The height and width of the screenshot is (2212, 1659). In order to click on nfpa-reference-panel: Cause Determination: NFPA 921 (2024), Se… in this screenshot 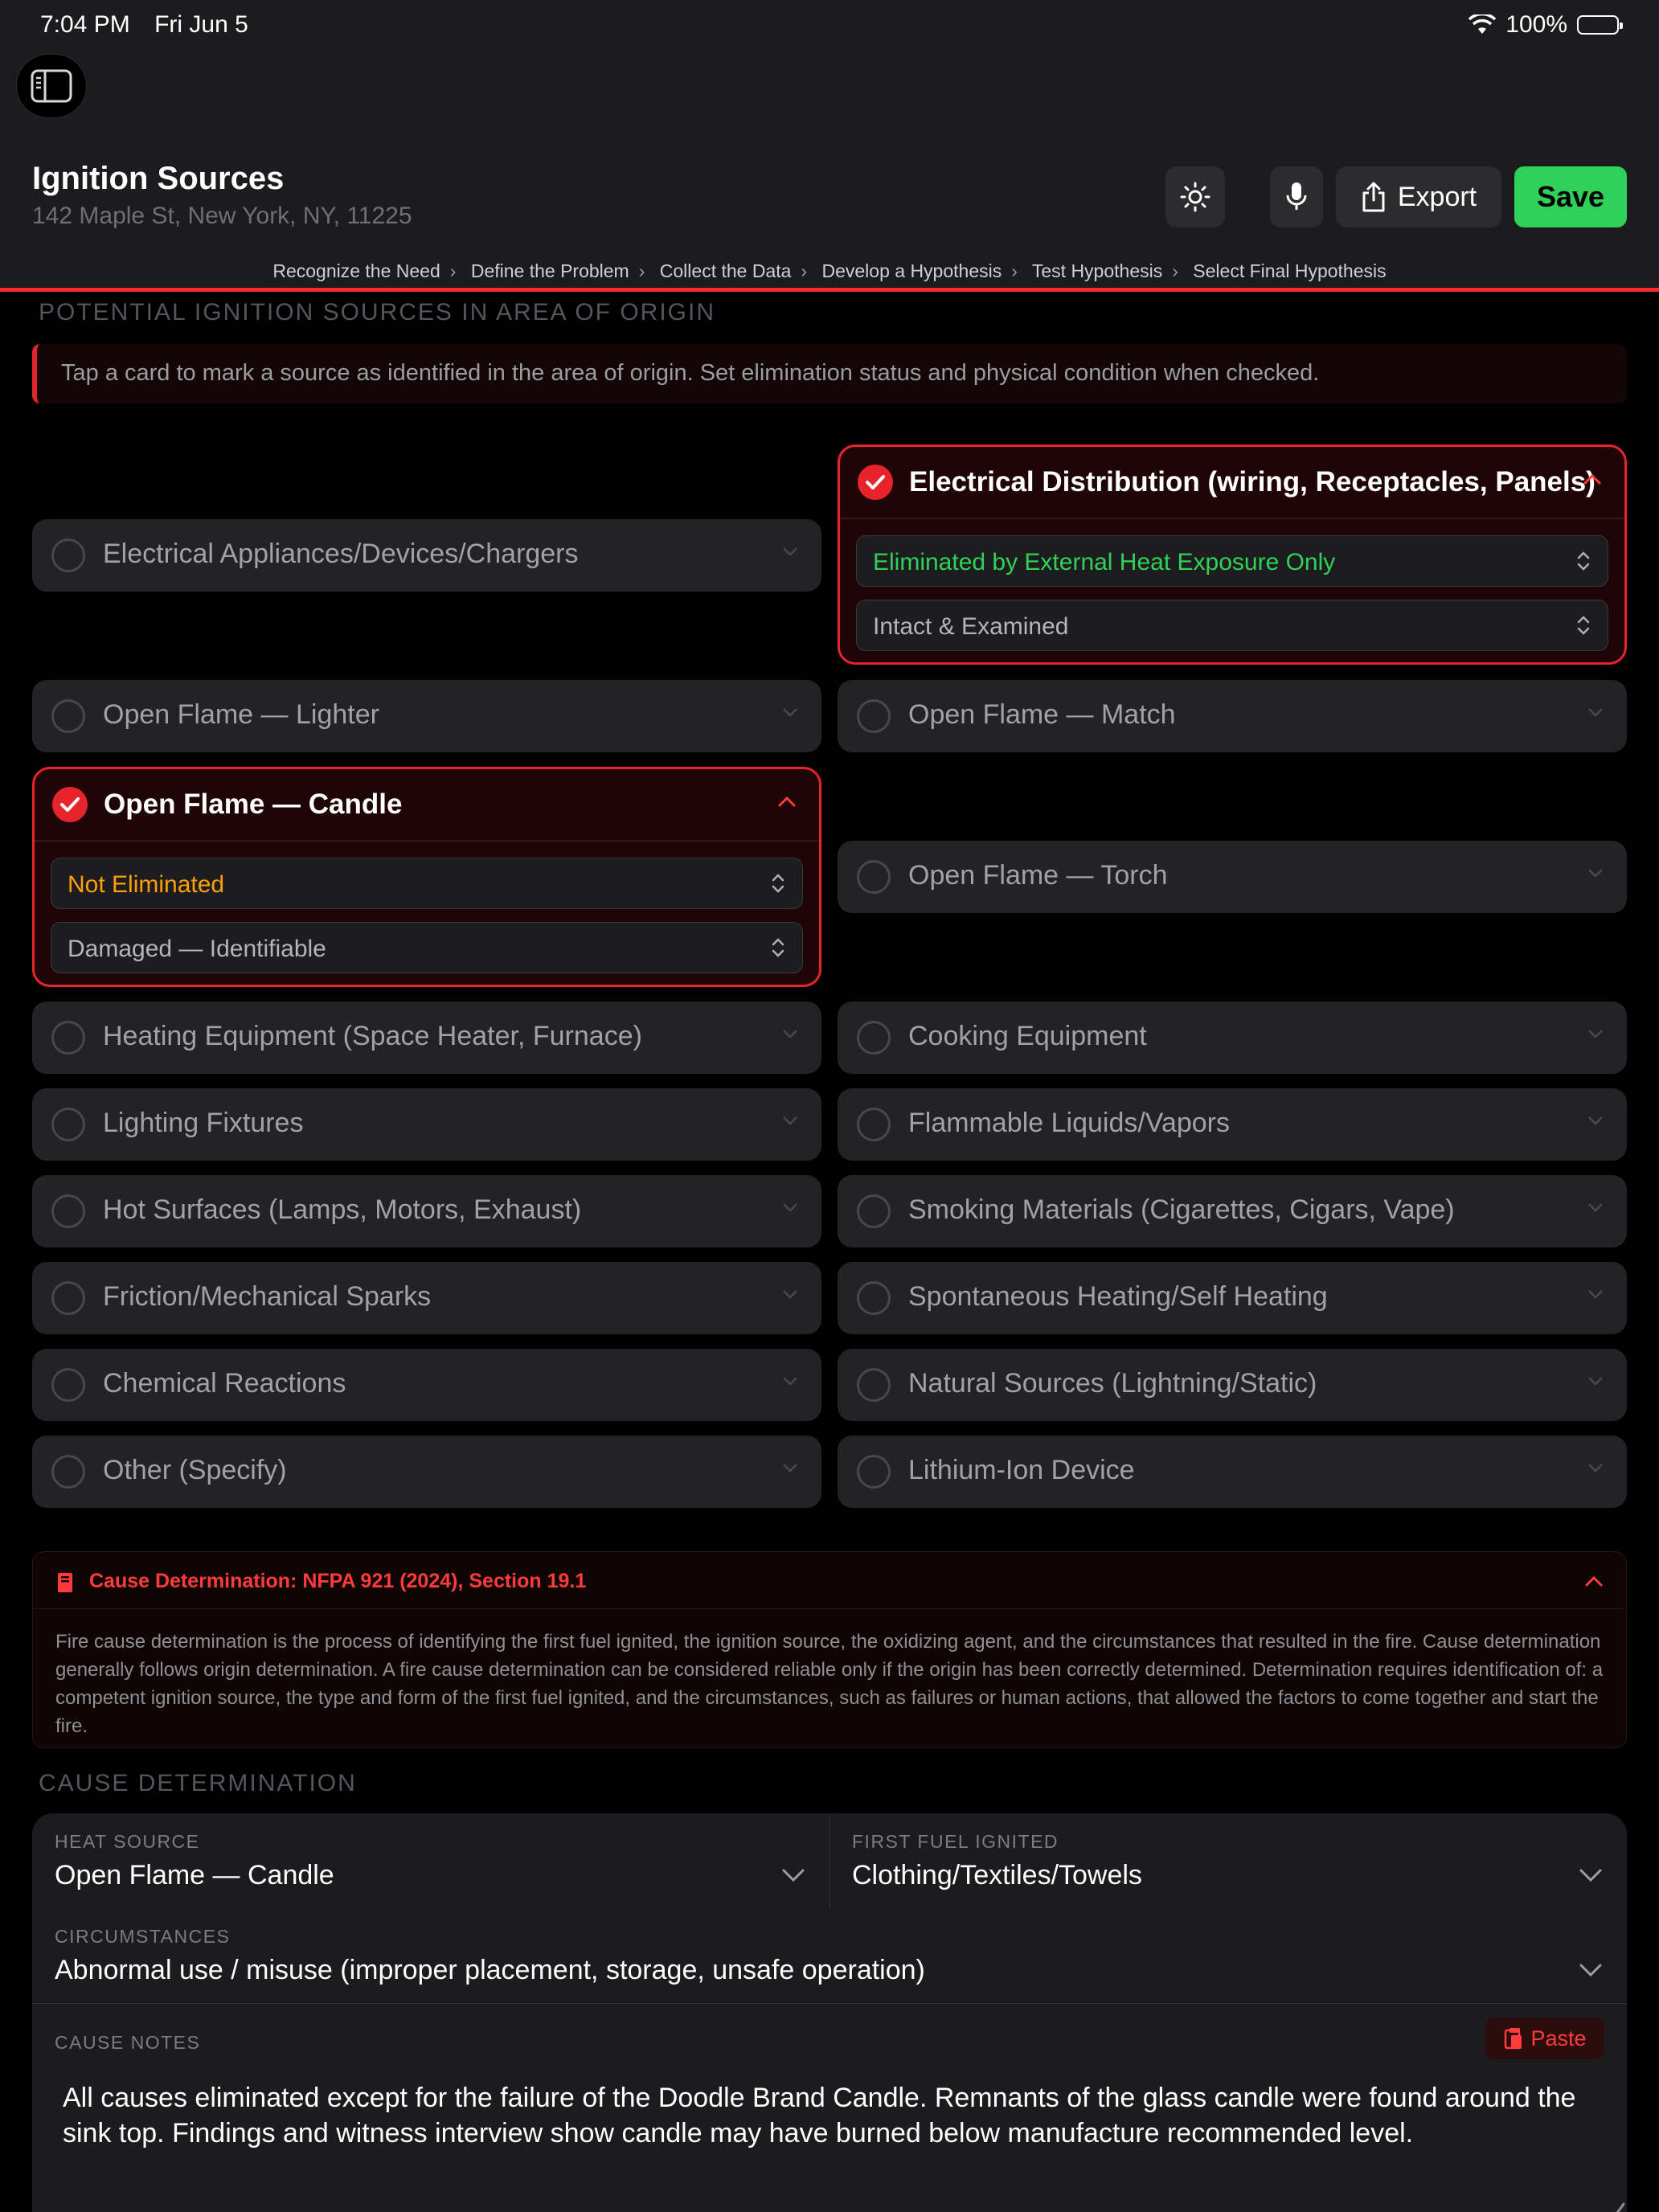, I will do `click(829, 1649)`.